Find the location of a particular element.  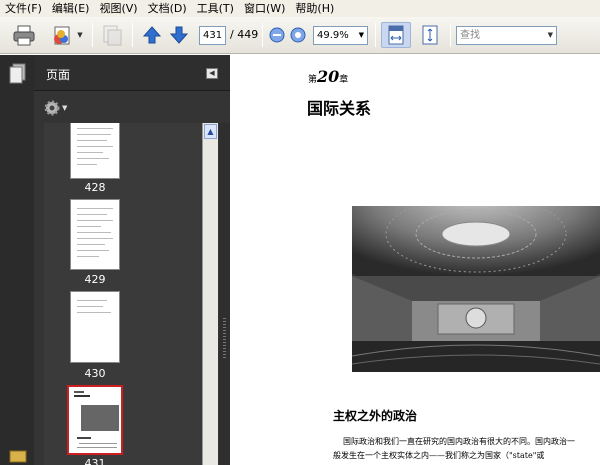

zoom-out-button is located at coordinates (277, 35).